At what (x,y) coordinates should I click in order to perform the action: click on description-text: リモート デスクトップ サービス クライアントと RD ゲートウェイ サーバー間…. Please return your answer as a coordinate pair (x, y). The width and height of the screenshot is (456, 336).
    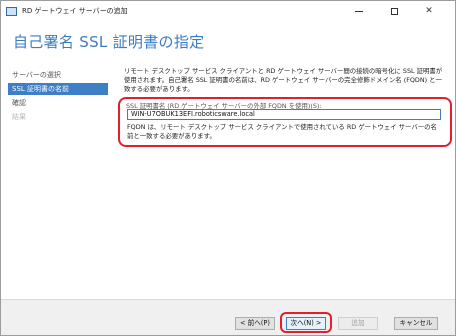
    Looking at the image, I should click on (283, 80).